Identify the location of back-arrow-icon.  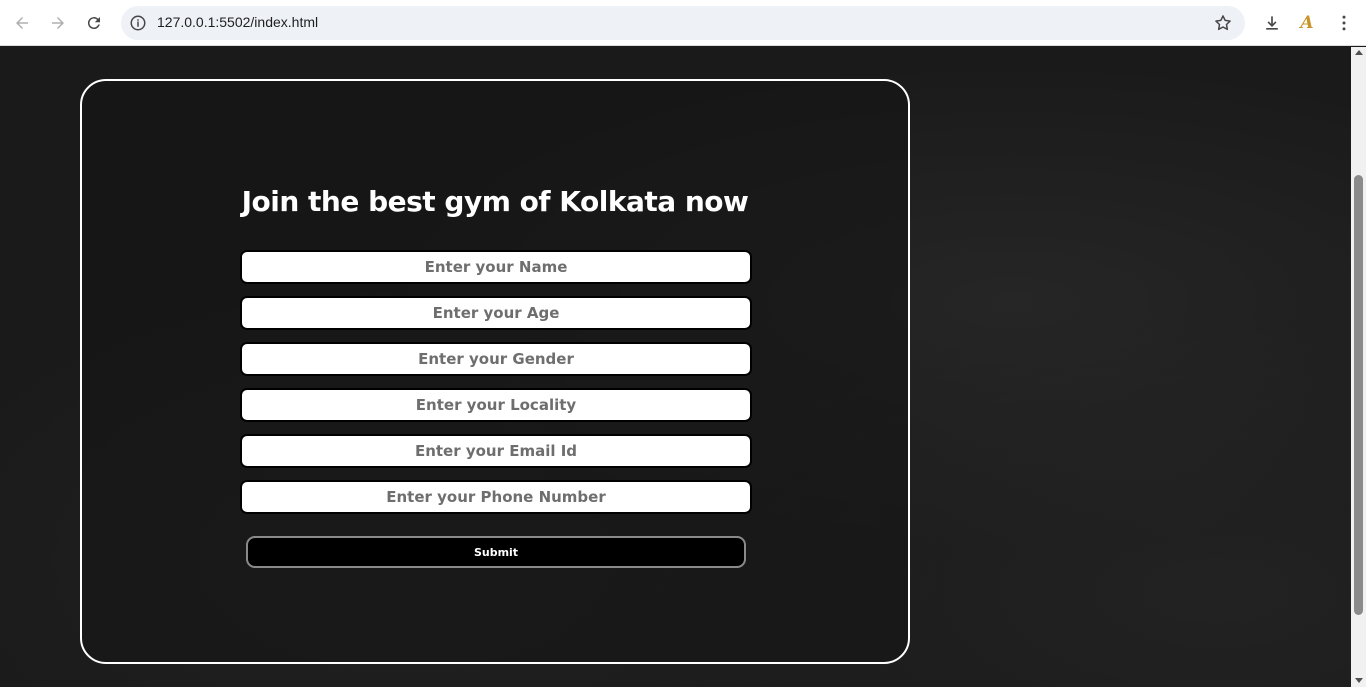
(22, 23).